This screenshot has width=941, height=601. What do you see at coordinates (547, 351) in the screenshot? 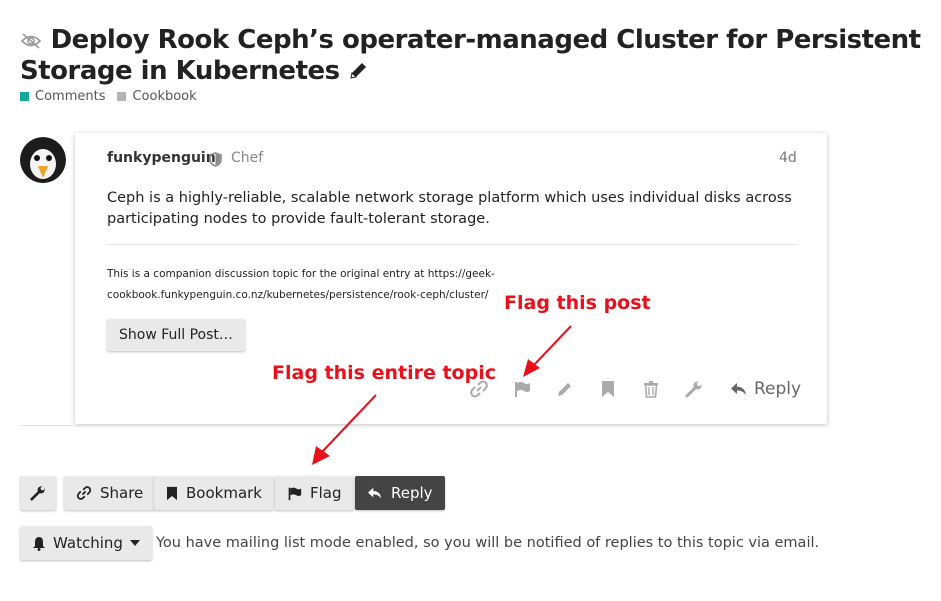
I see `arrow-to-post-flag` at bounding box center [547, 351].